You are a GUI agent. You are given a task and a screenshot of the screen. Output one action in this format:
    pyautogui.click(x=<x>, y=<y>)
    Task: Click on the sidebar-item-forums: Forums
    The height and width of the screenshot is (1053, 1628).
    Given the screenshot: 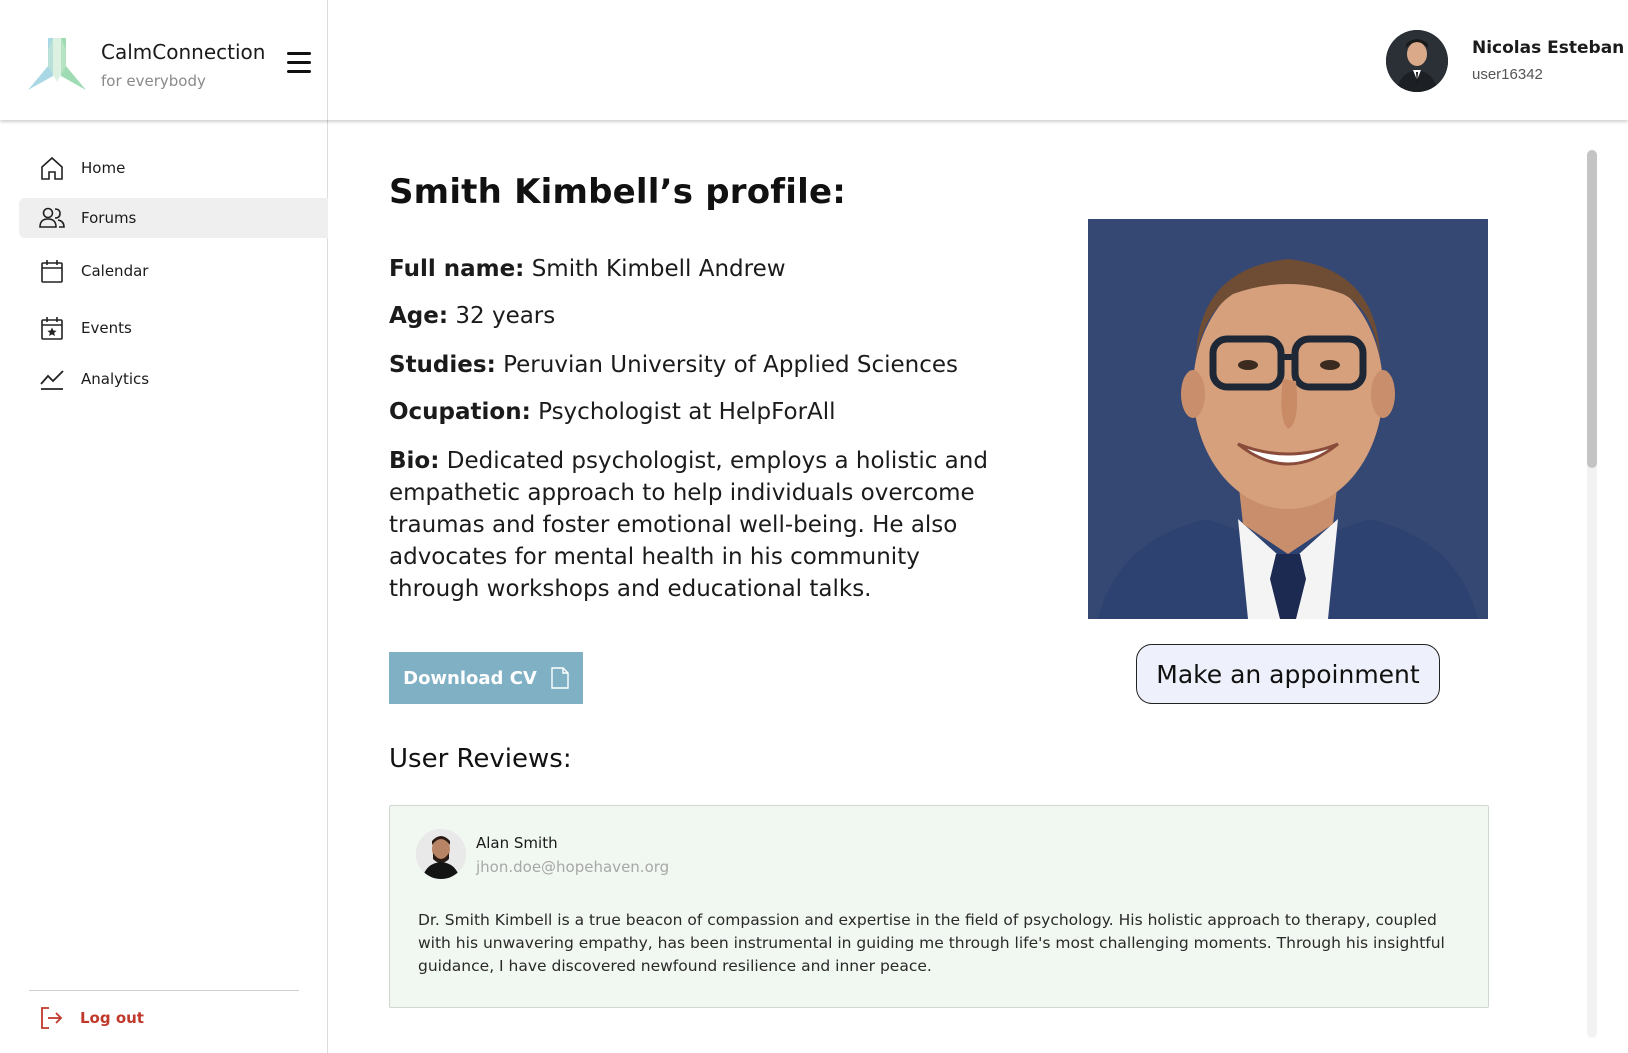 What is the action you would take?
    pyautogui.click(x=173, y=218)
    